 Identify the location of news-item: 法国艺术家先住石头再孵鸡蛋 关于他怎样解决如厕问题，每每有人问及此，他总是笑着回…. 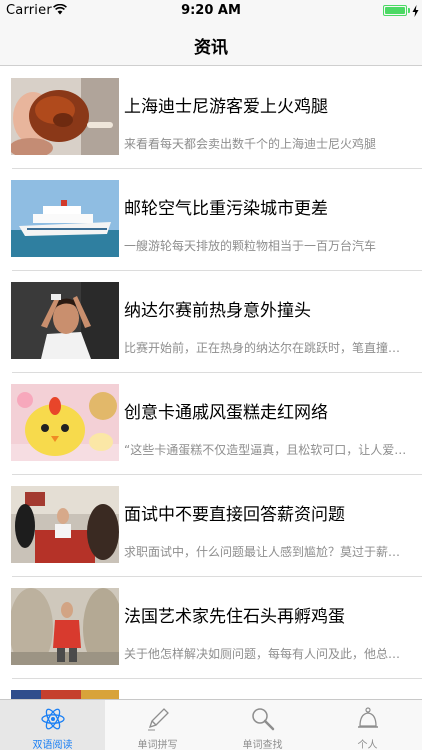
(211, 628).